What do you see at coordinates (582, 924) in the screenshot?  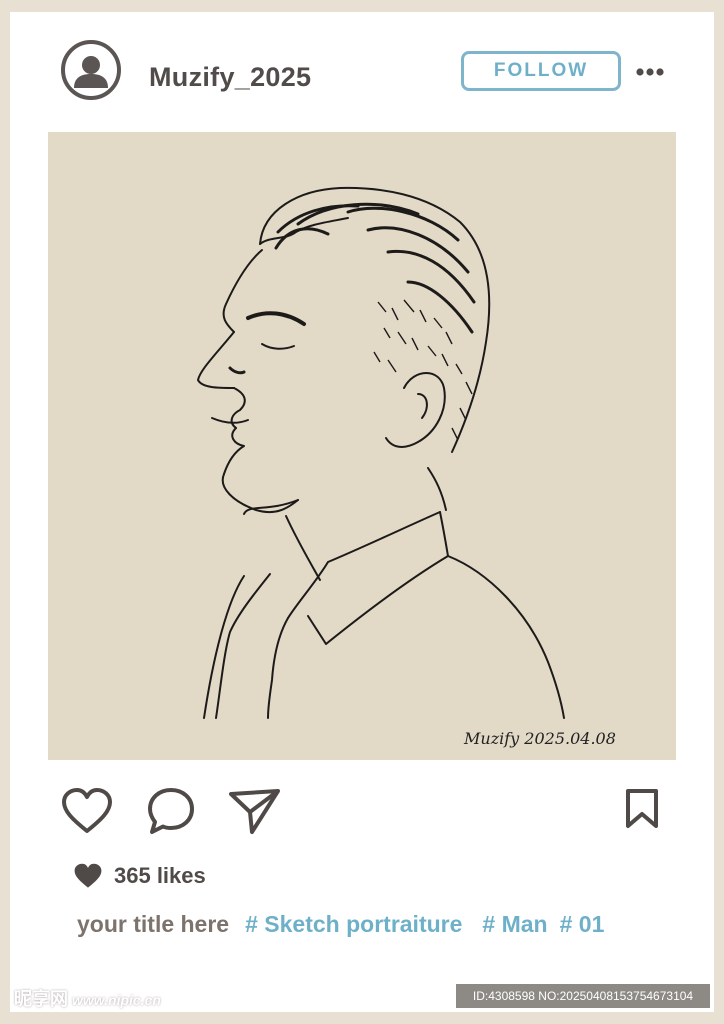 I see `hashtag: # 01` at bounding box center [582, 924].